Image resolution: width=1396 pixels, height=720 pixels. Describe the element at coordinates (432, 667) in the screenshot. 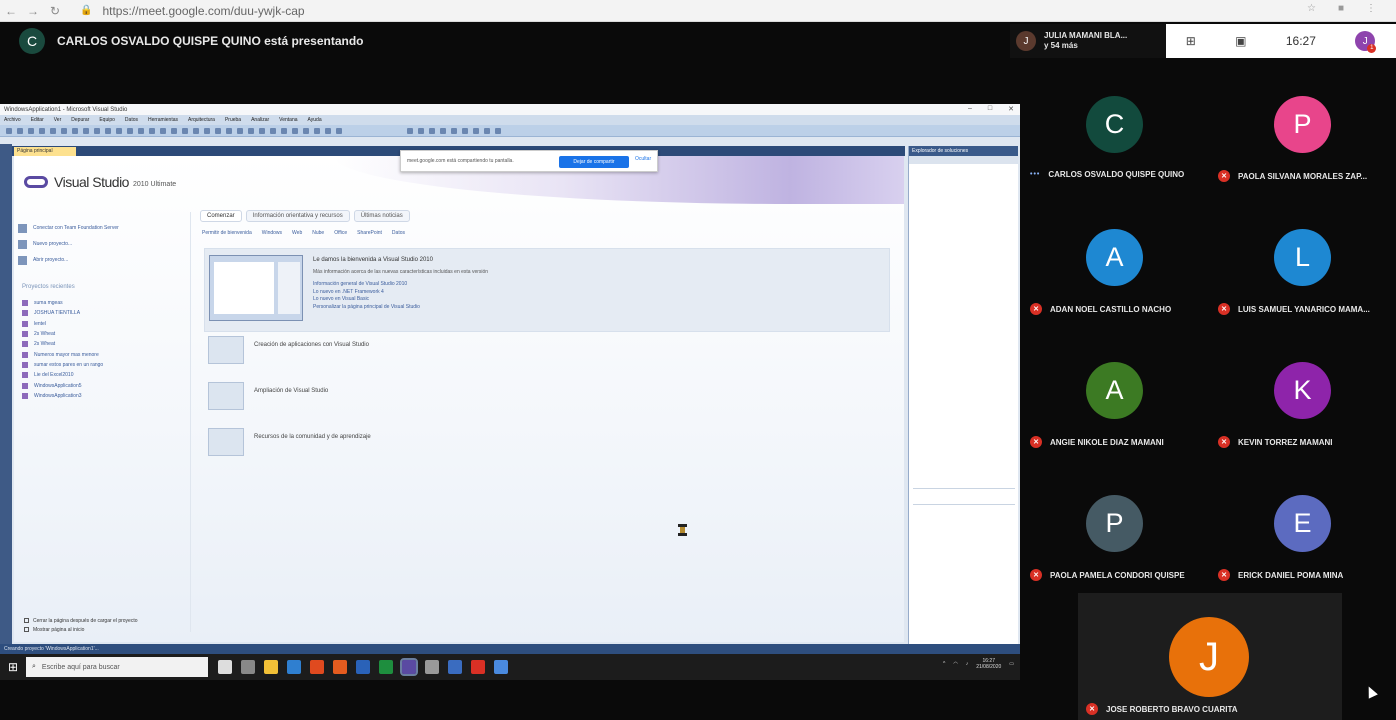

I see `calculator-icon` at that location.